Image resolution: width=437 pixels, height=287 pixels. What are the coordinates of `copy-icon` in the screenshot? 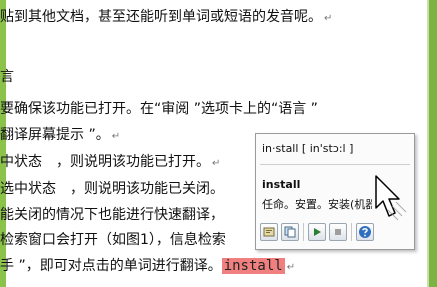 It's located at (290, 232).